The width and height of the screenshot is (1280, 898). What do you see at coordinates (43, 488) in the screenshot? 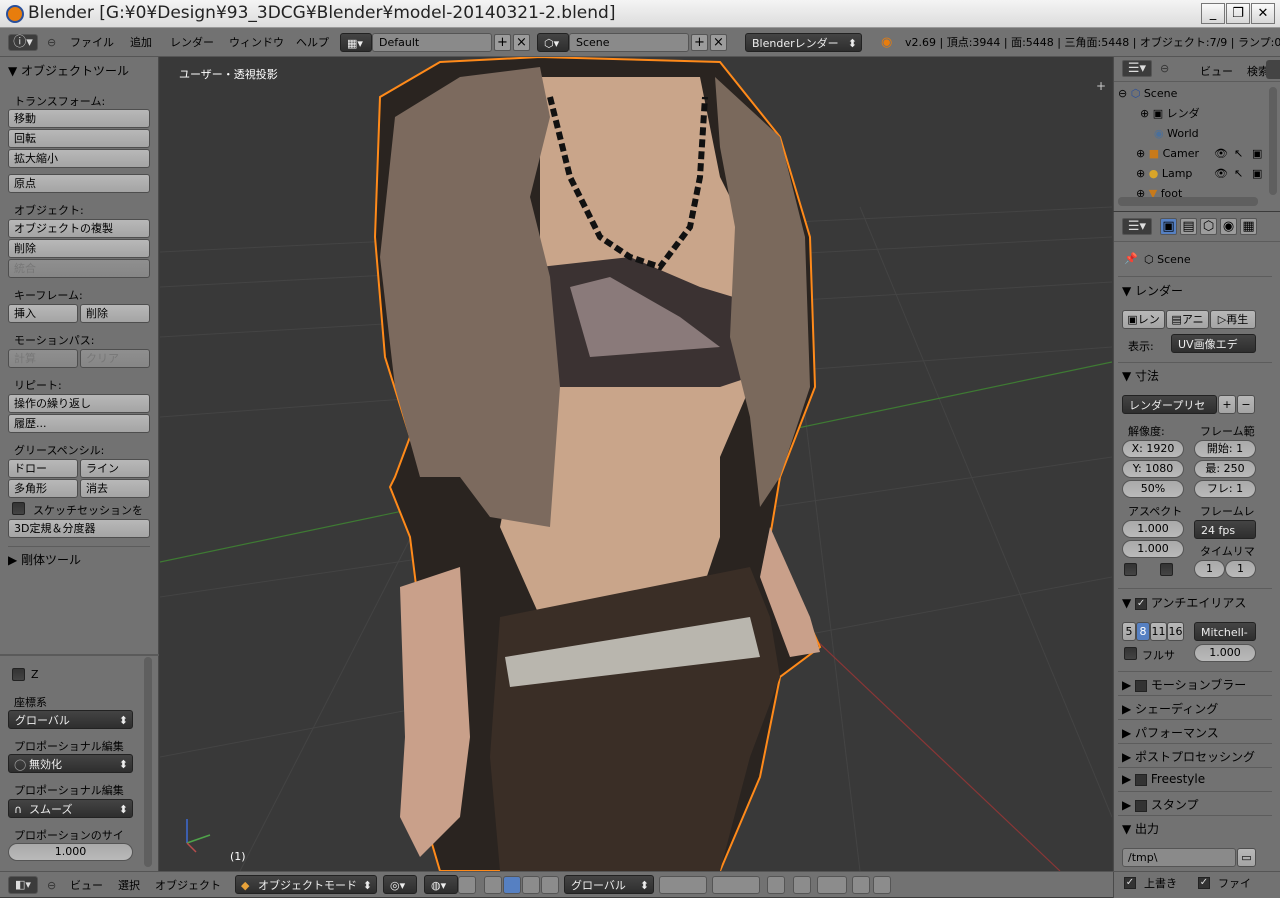
I see `poly-button: 多角形` at bounding box center [43, 488].